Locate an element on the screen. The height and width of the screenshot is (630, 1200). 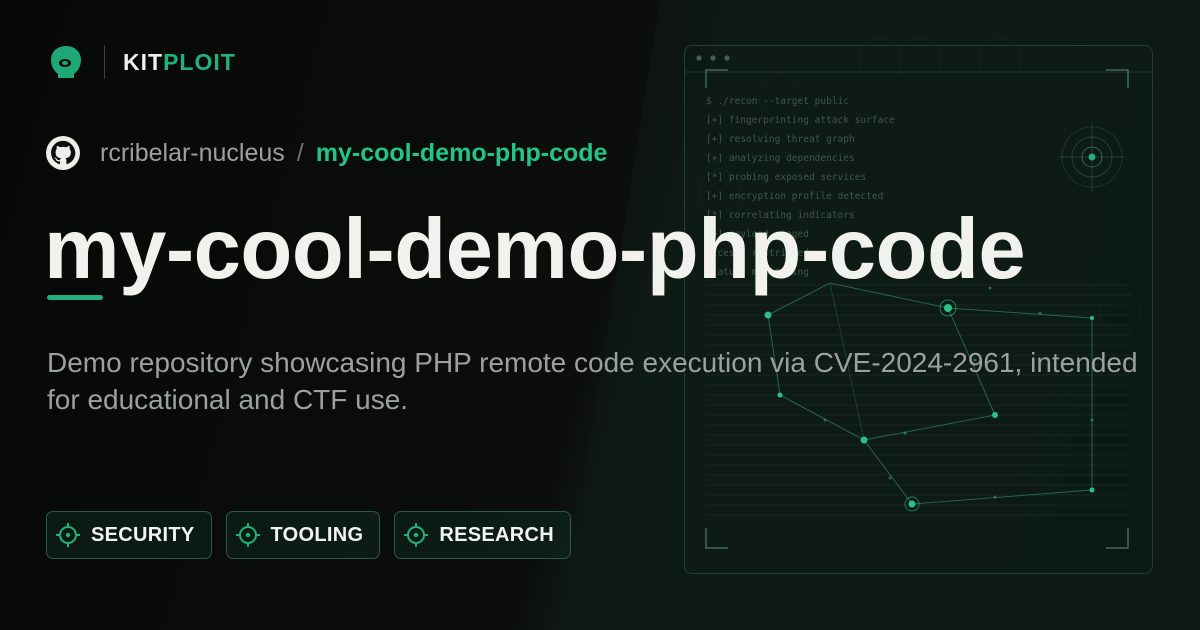
tag-research: RESEARCH is located at coordinates (483, 535).